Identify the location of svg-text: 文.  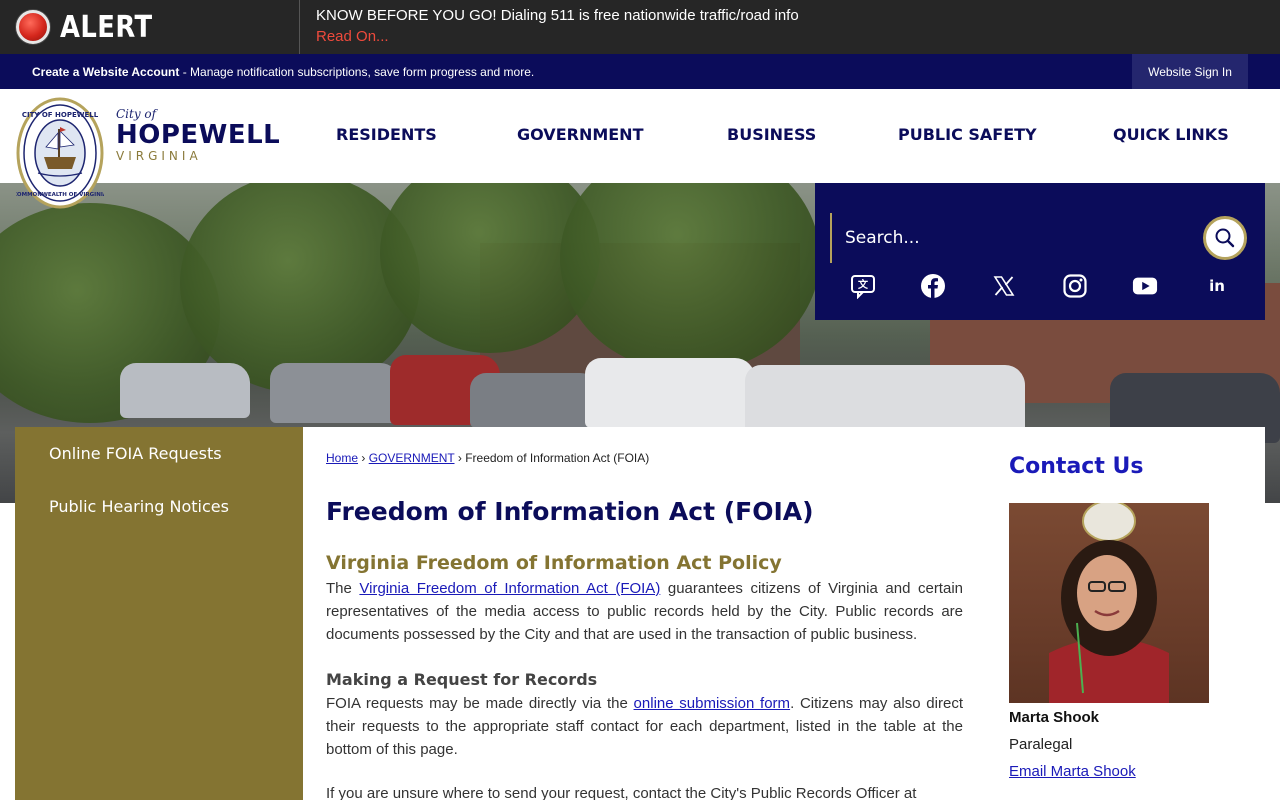
(863, 284).